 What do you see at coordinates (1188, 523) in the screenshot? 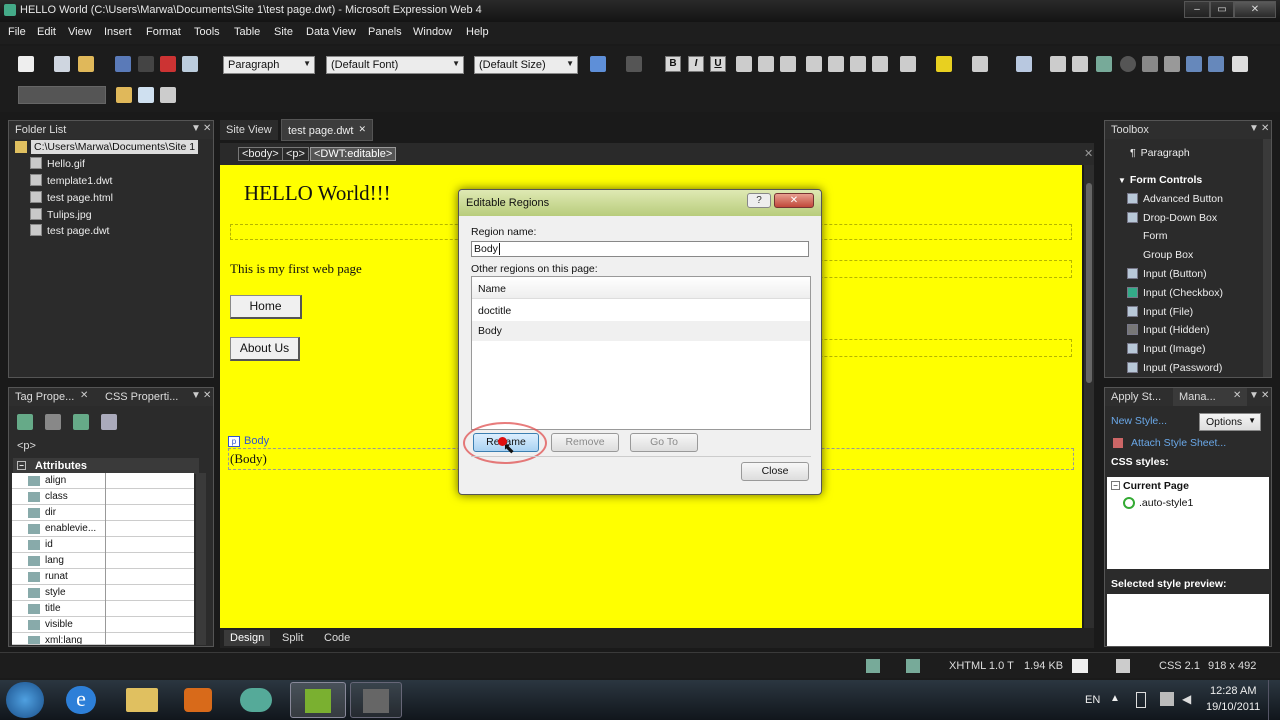
I see `css-styles-list: − Current Page .auto-style1` at bounding box center [1188, 523].